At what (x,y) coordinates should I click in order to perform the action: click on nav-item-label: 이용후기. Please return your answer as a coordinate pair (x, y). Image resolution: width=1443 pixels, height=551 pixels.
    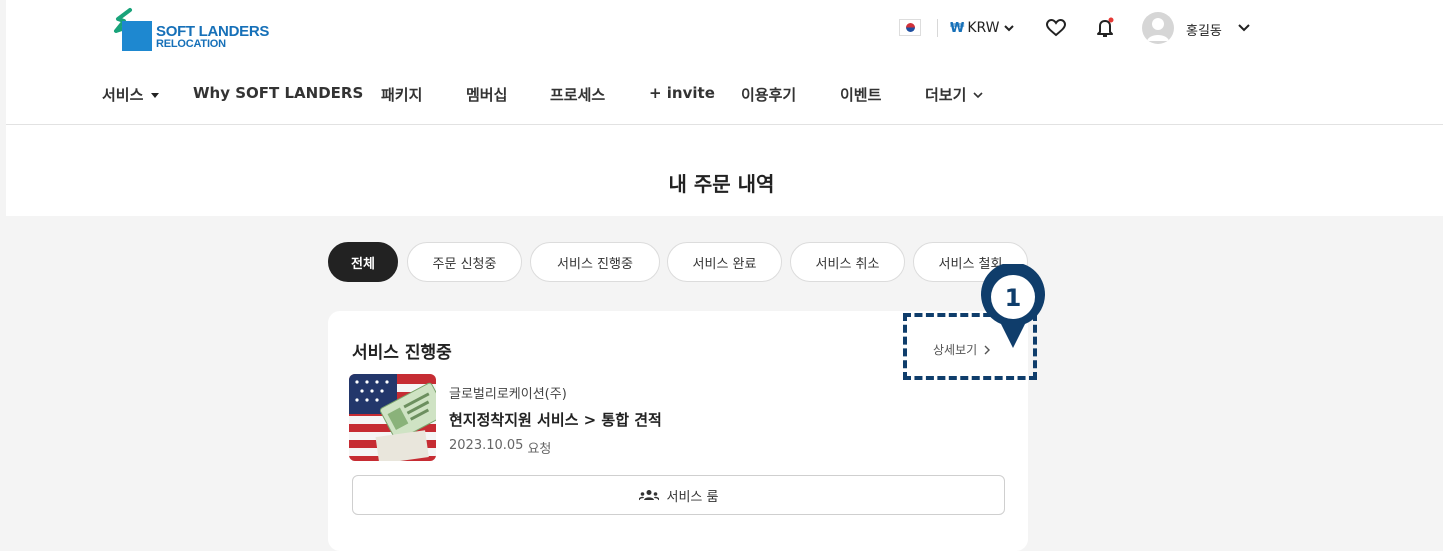
    Looking at the image, I should click on (769, 95).